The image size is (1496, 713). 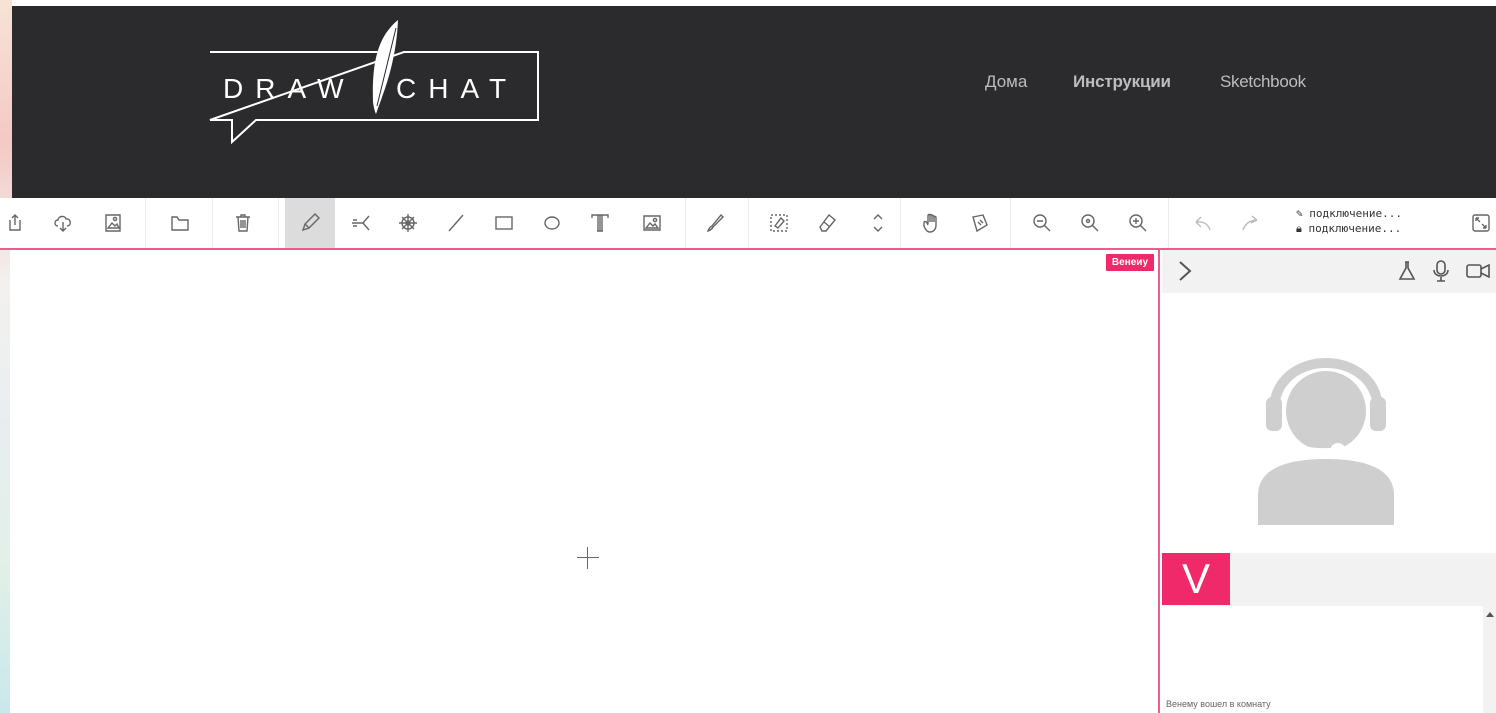 I want to click on hand-icon, so click(x=930, y=223).